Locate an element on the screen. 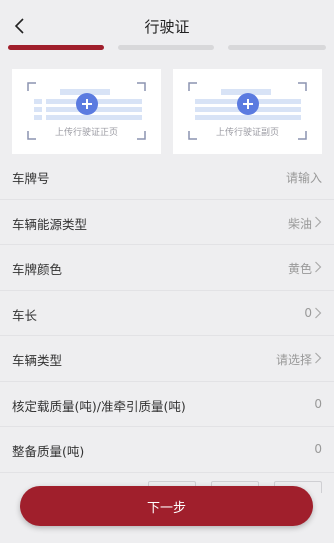  step-2-indicator is located at coordinates (166, 47).